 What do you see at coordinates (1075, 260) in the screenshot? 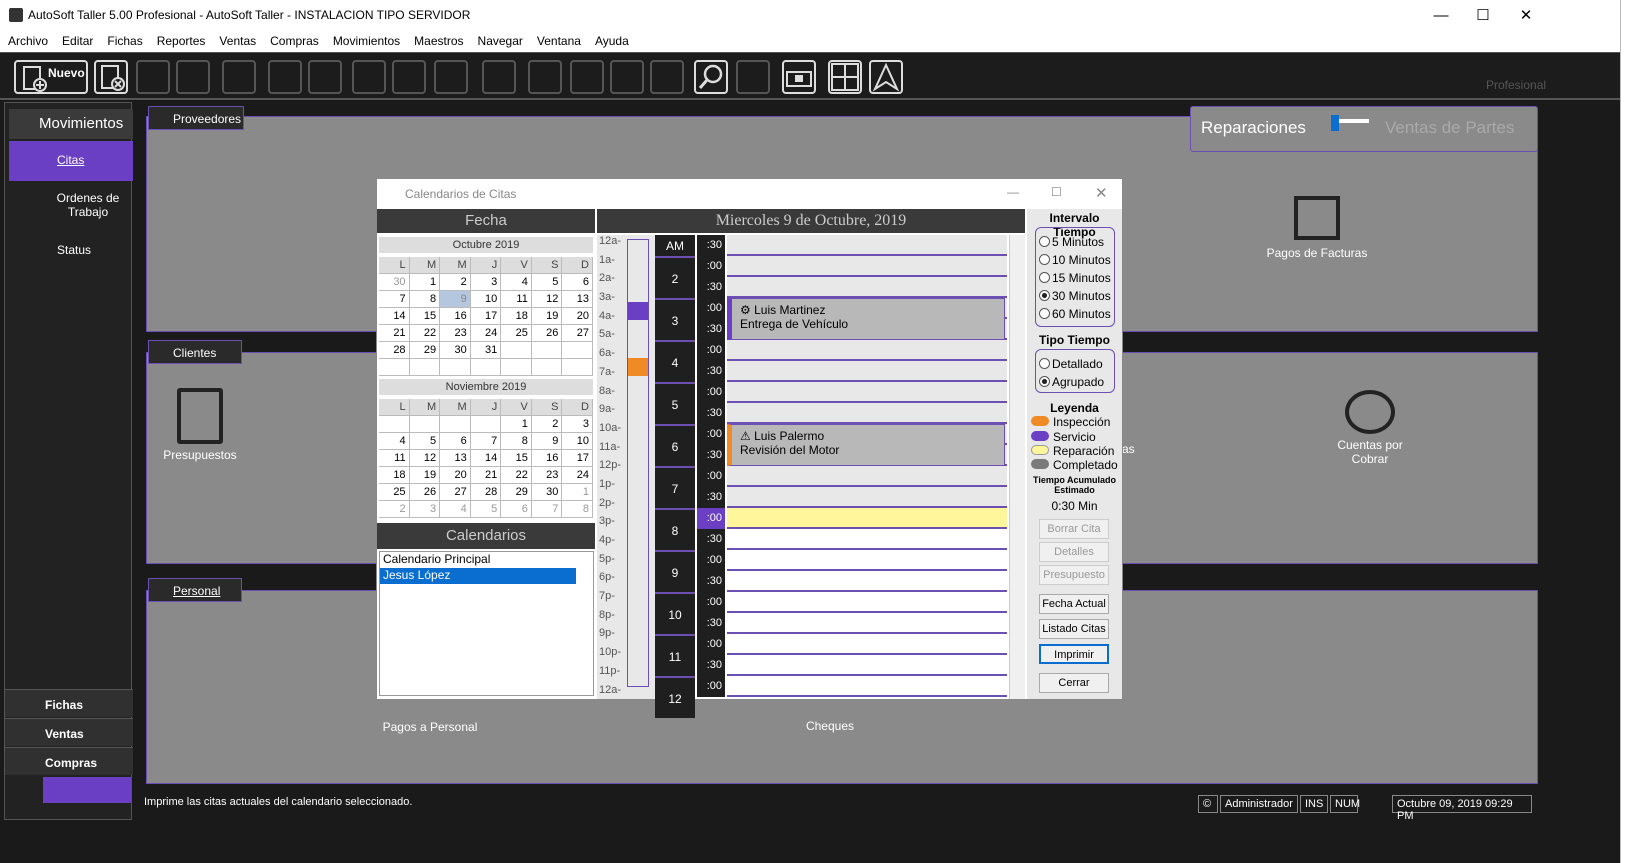
I see `radio-10min: 10 Minutos` at bounding box center [1075, 260].